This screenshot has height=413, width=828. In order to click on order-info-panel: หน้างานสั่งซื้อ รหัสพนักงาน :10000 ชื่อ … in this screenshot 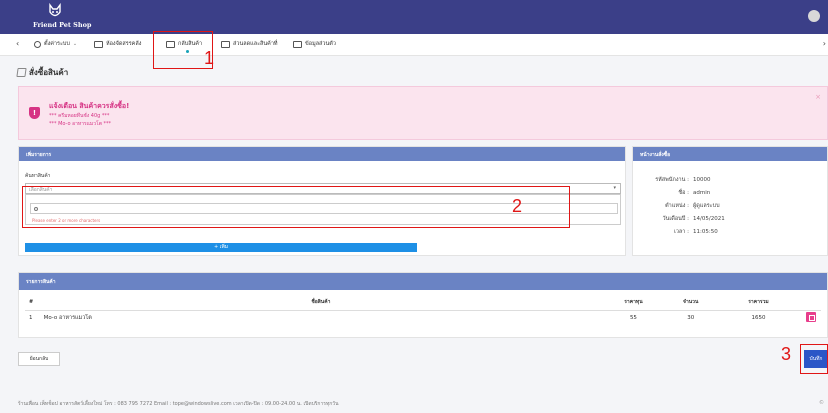, I will do `click(730, 201)`.